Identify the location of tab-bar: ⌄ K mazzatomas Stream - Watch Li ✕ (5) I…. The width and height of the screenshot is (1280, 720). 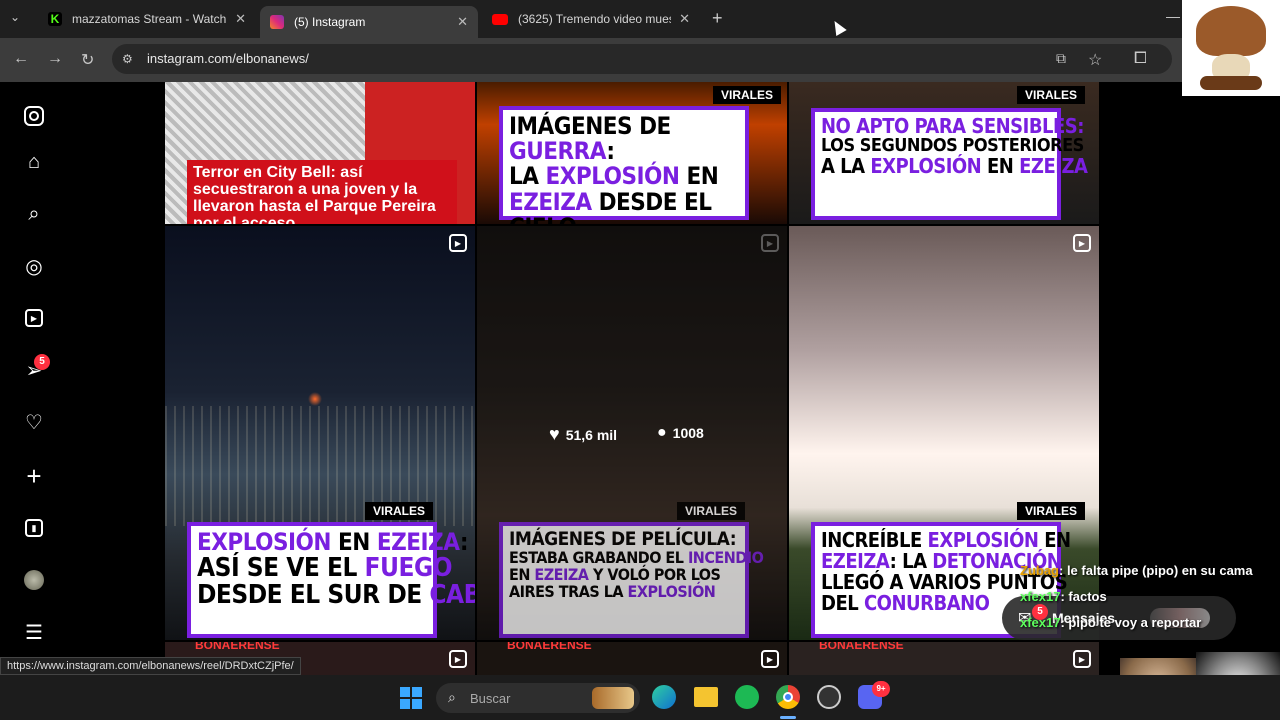
(640, 19).